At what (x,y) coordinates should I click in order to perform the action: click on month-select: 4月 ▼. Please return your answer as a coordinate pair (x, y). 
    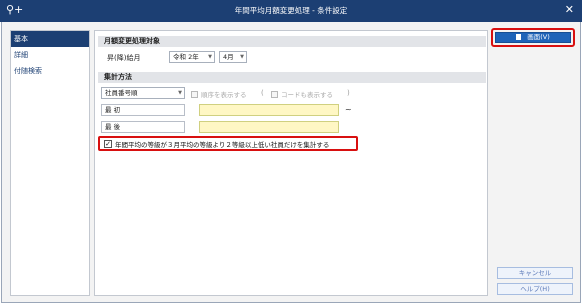
    Looking at the image, I should click on (233, 57).